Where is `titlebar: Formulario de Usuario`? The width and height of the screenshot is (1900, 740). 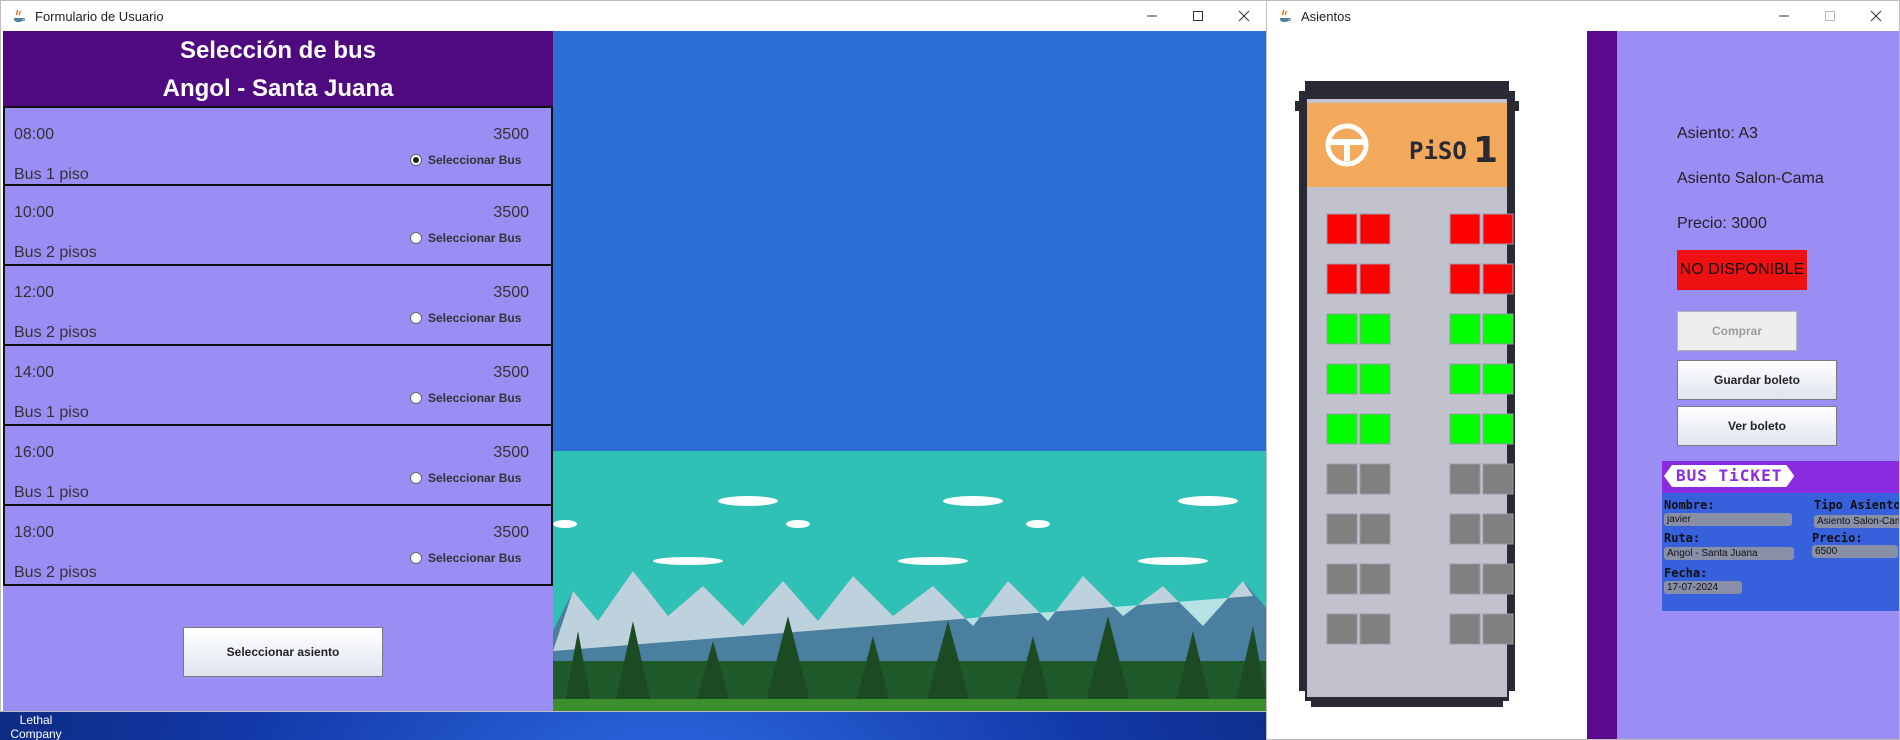 titlebar: Formulario de Usuario is located at coordinates (634, 16).